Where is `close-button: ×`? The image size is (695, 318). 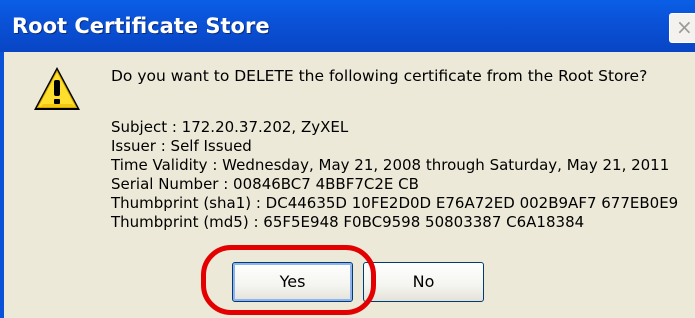
close-button: × is located at coordinates (682, 28).